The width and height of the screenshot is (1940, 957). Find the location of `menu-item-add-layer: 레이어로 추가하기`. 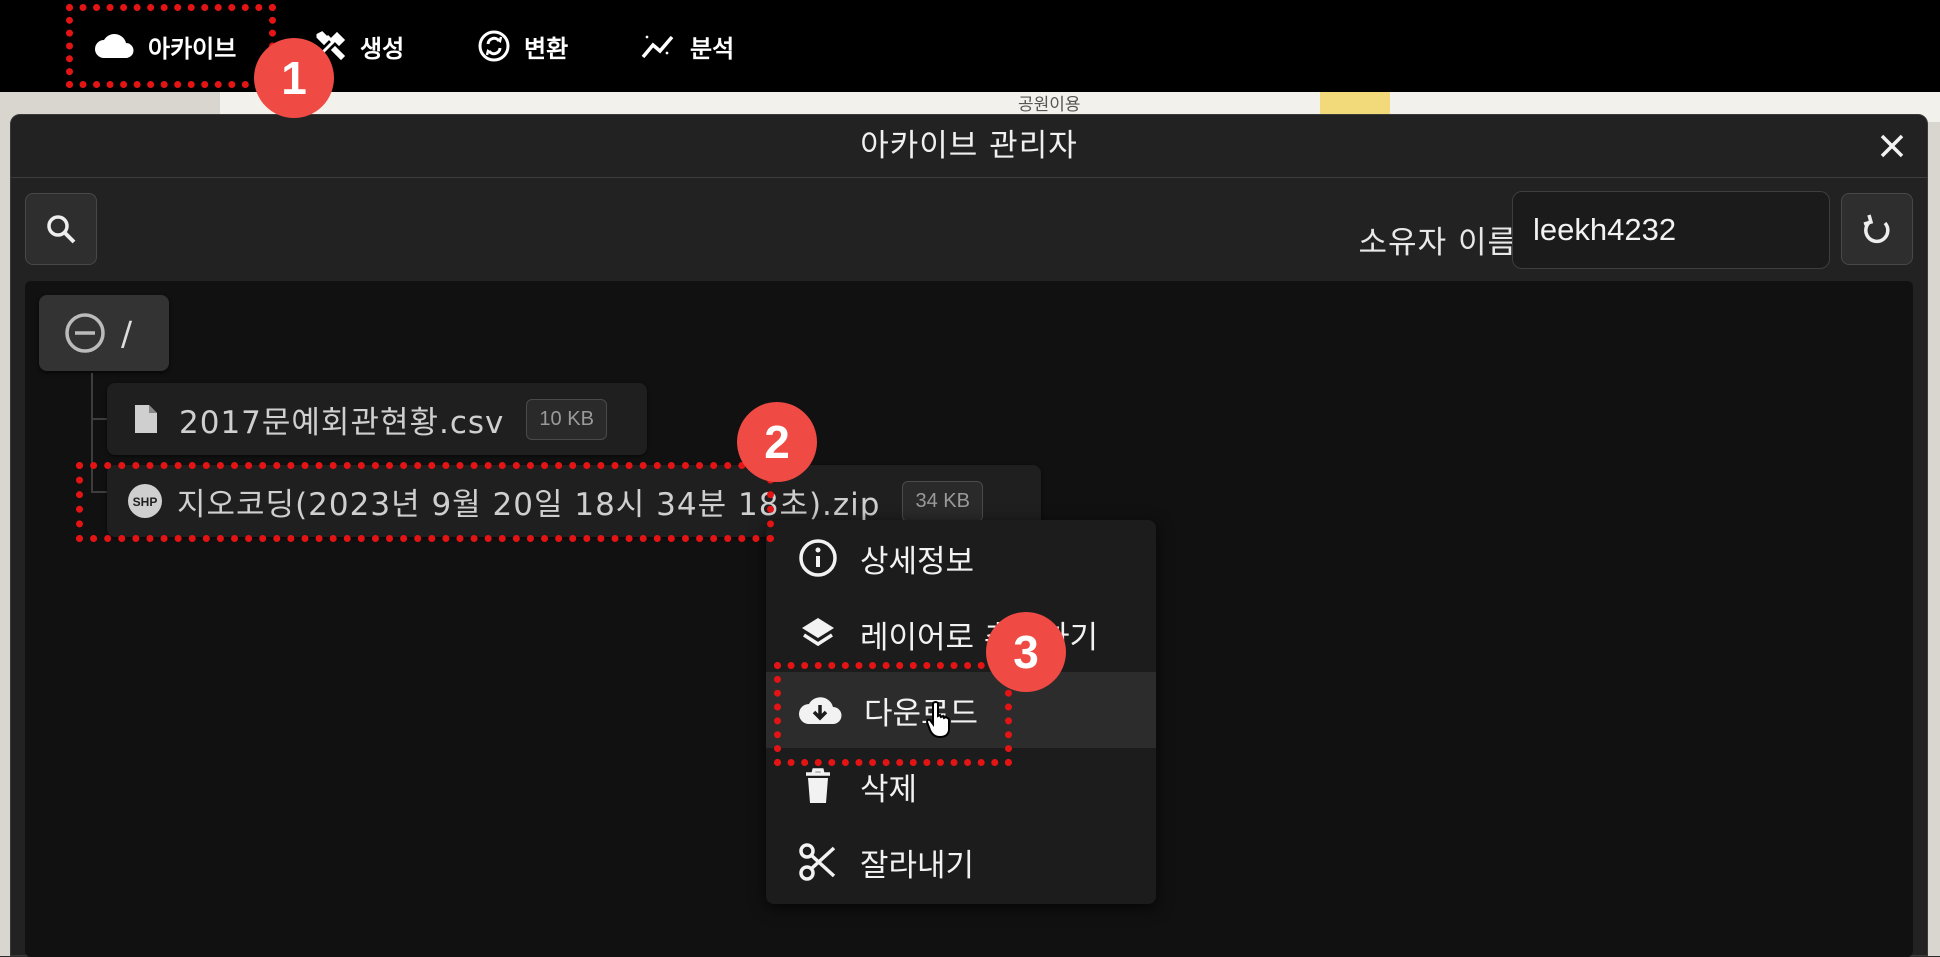

menu-item-add-layer: 레이어로 추가하기 is located at coordinates (961, 634).